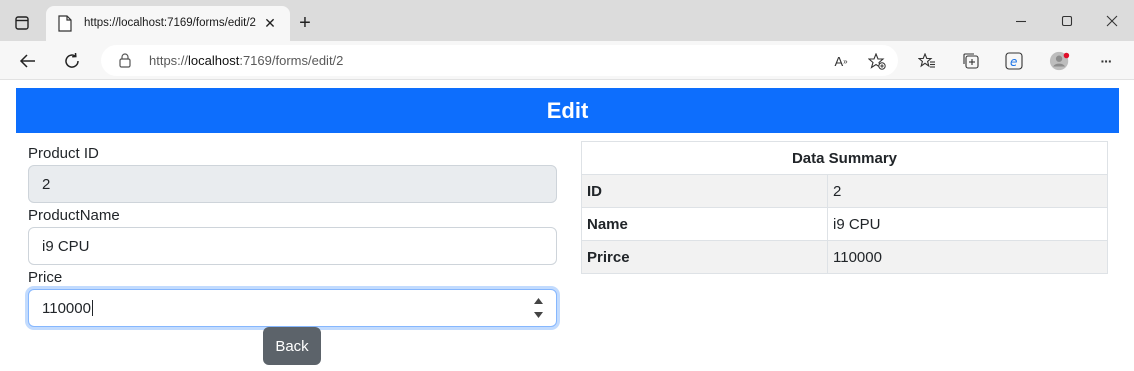 The image size is (1134, 371). I want to click on product-id-field: 2, so click(292, 184).